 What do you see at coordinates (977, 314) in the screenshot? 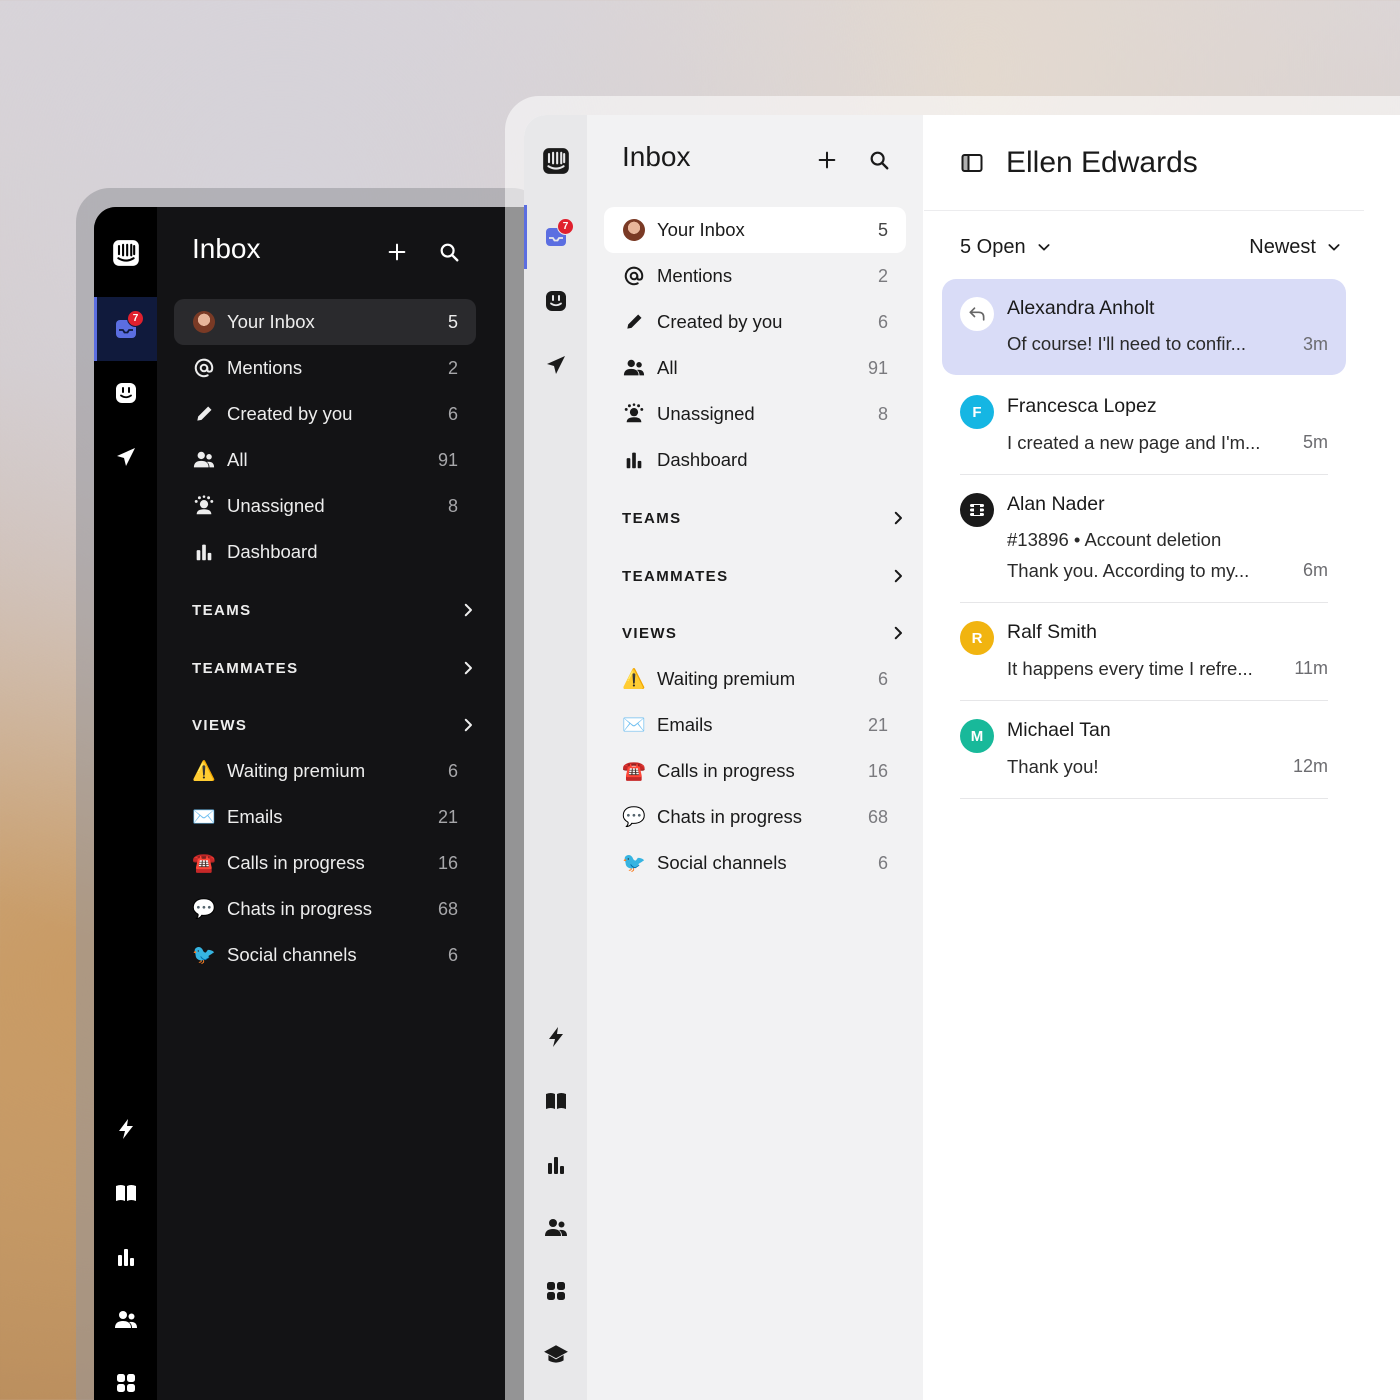
I see `reply-icon` at bounding box center [977, 314].